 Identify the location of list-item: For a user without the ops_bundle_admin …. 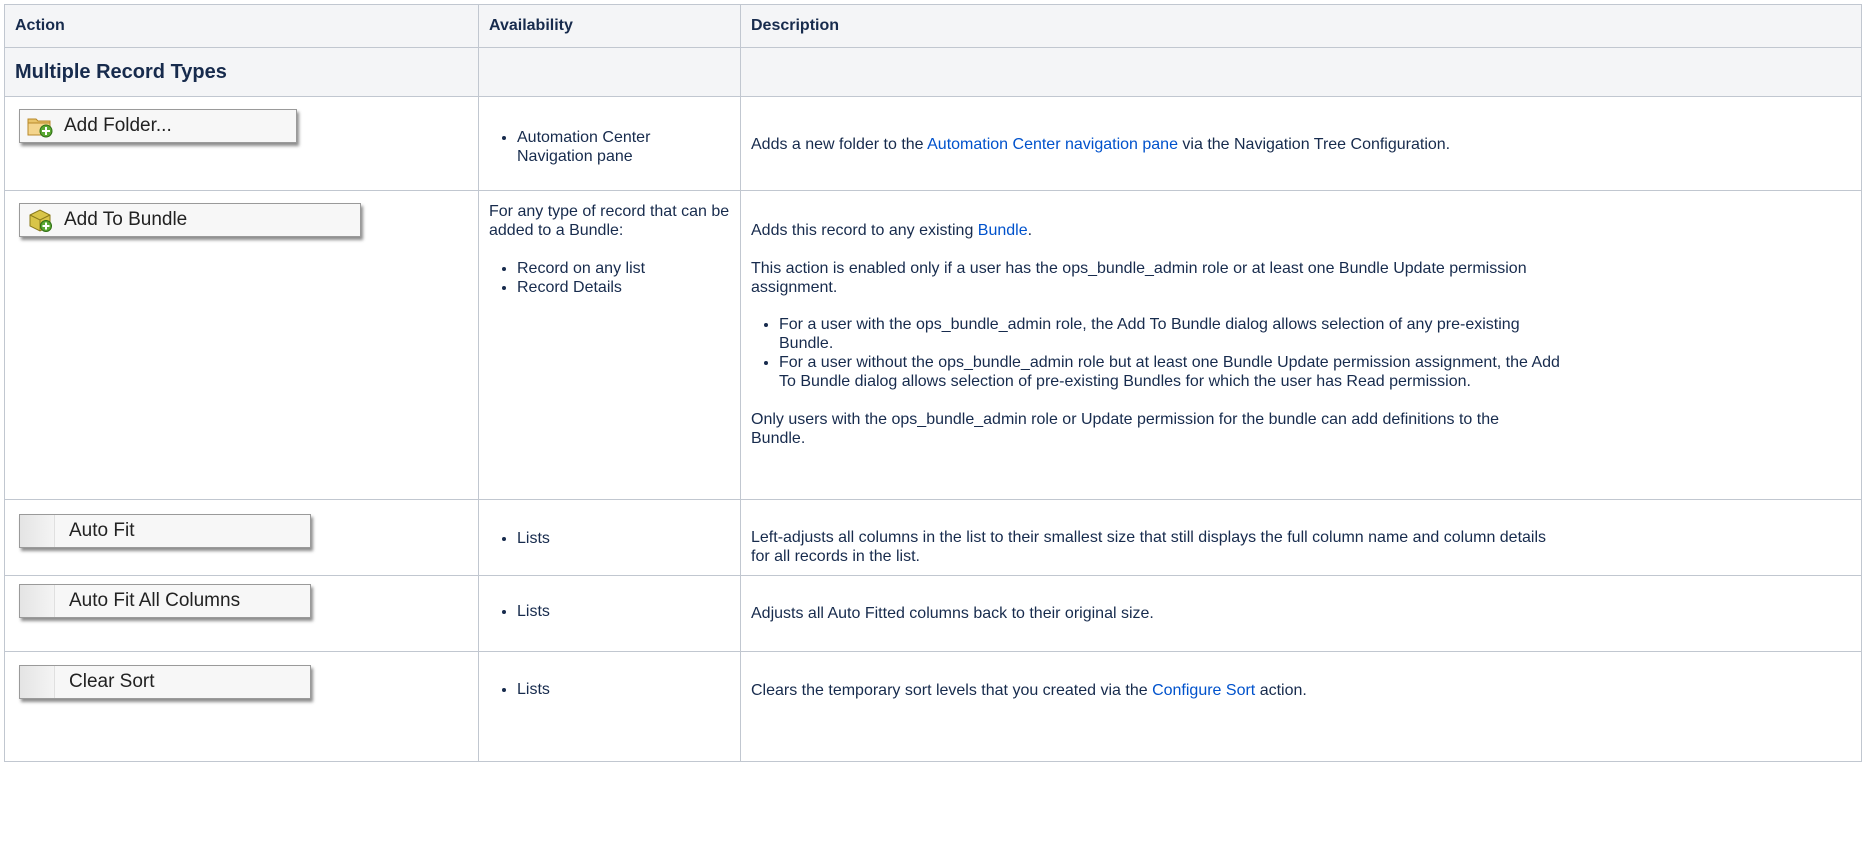
(1174, 372).